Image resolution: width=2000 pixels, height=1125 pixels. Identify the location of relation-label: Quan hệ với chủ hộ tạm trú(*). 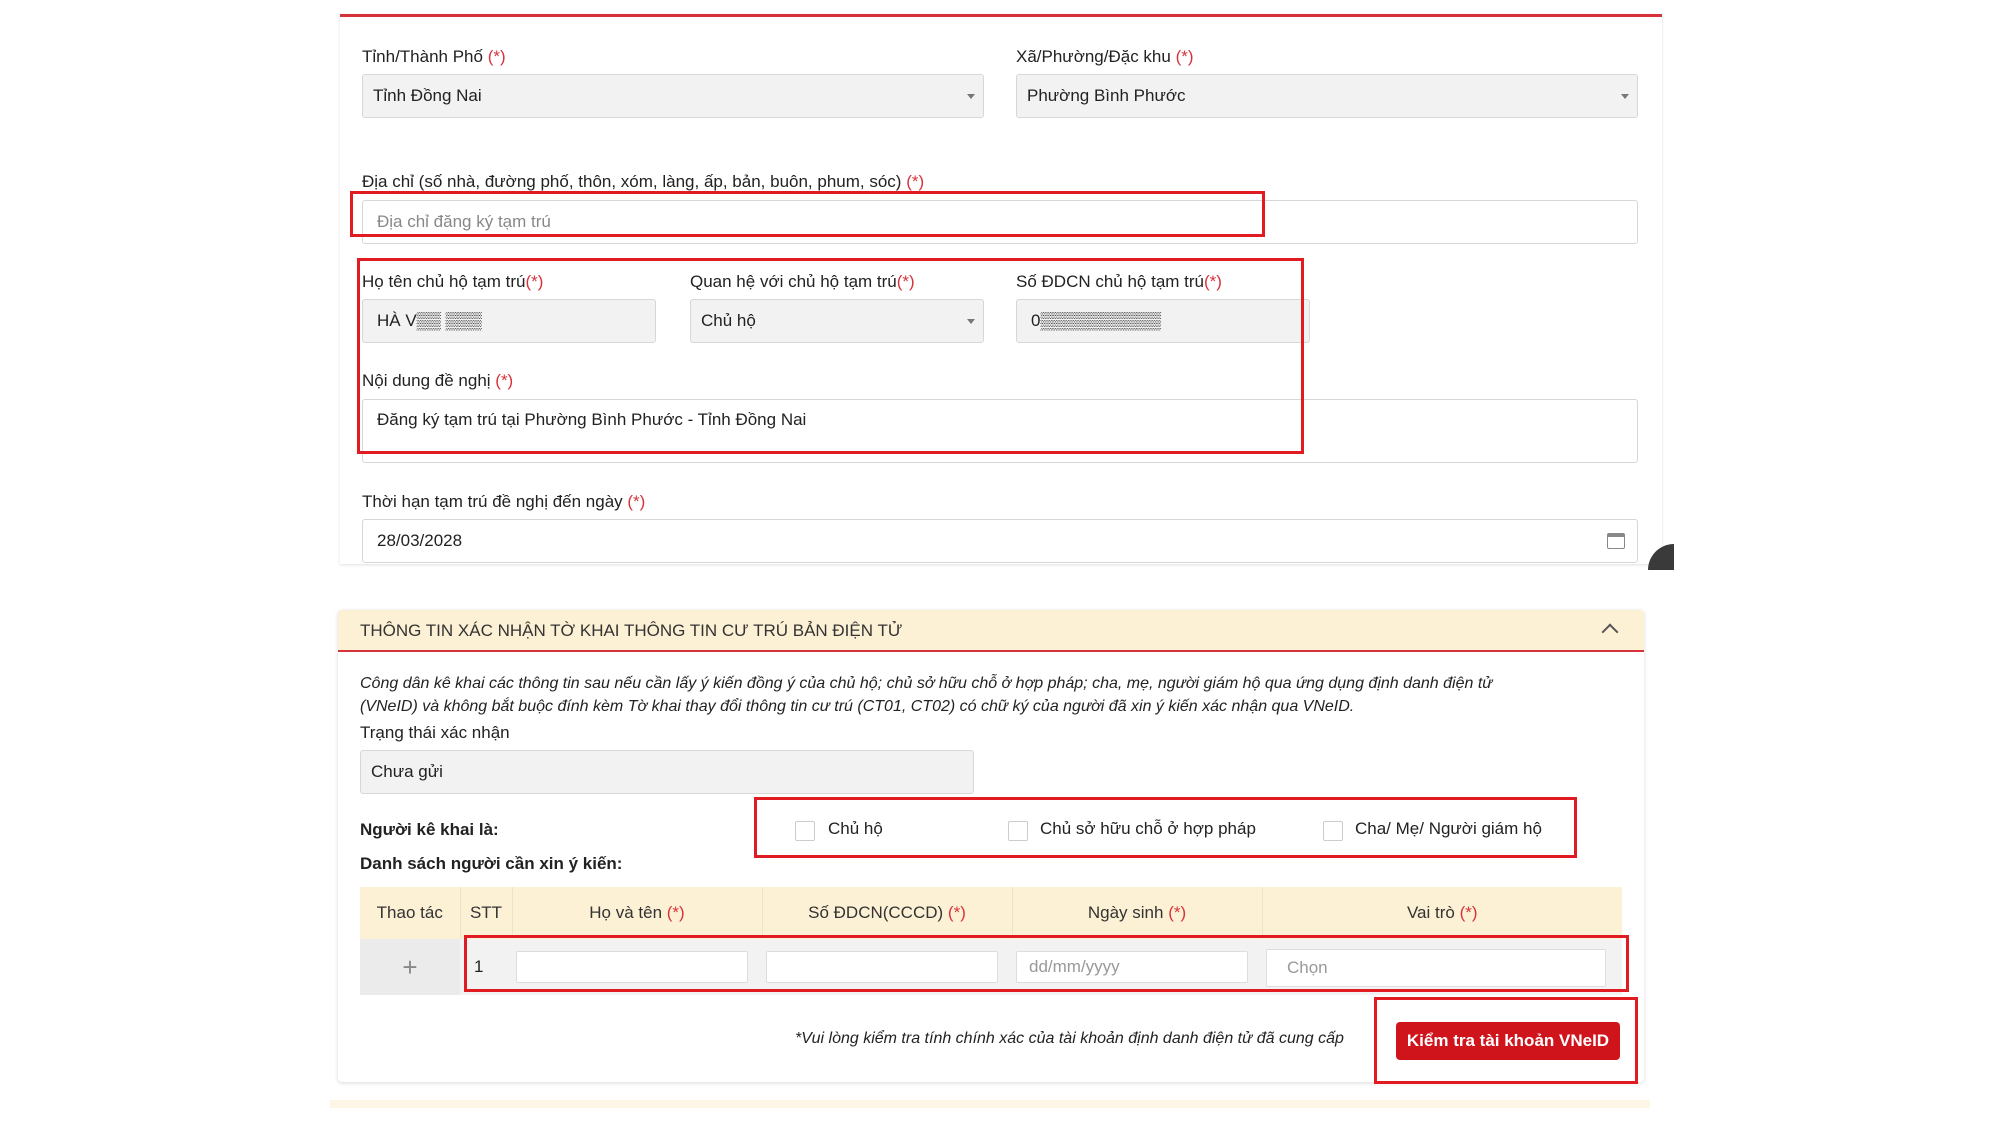
(802, 281).